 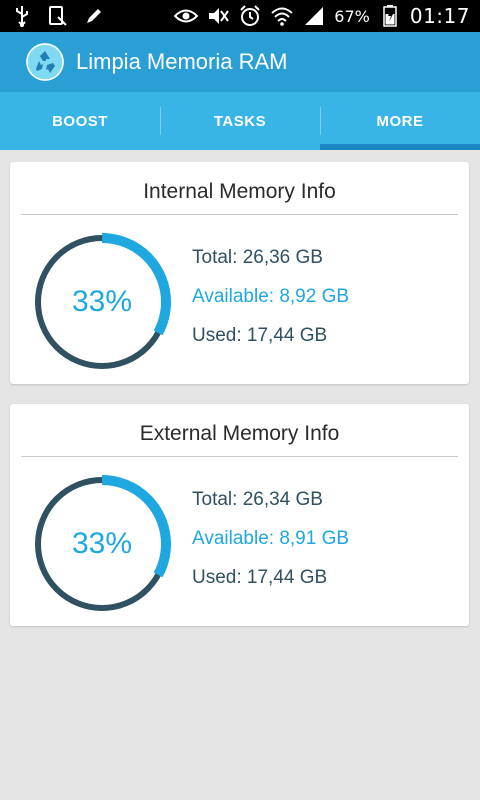 I want to click on pen-icon, so click(x=94, y=16).